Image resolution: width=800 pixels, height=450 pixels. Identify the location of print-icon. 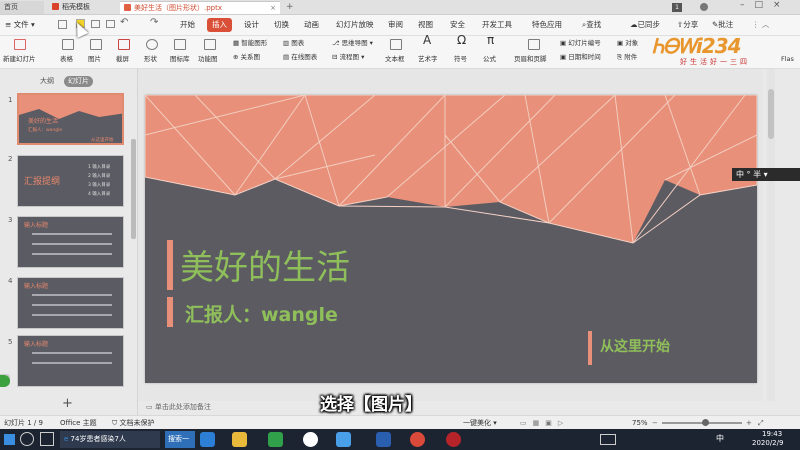
(95, 24).